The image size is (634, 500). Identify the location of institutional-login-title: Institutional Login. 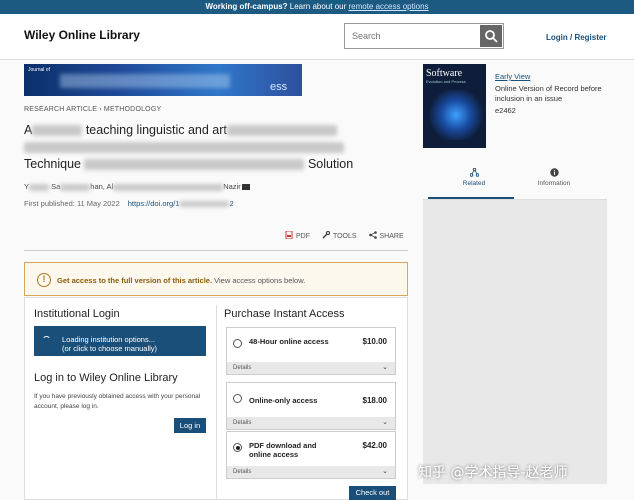
(77, 314).